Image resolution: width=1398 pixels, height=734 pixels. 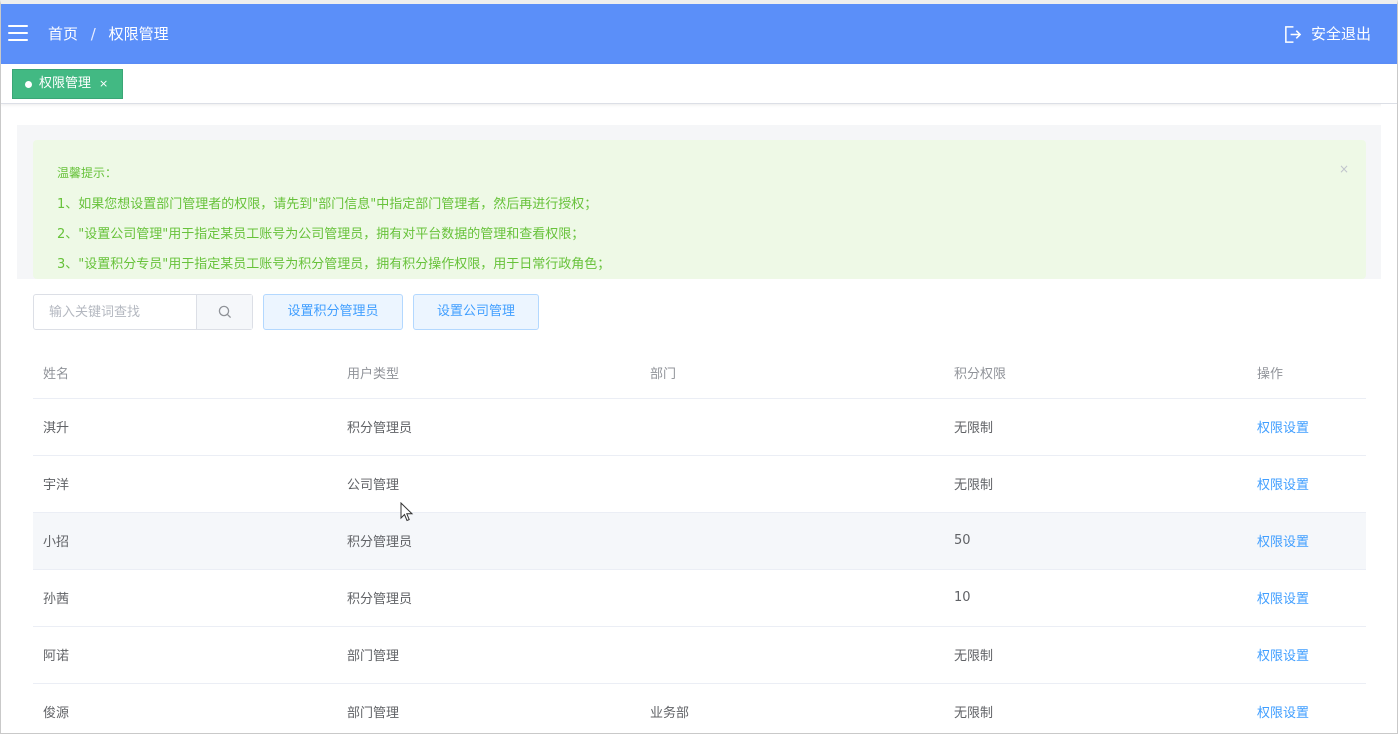 What do you see at coordinates (699, 84) in the screenshot?
I see `tabs-bar: 权限管理 ×` at bounding box center [699, 84].